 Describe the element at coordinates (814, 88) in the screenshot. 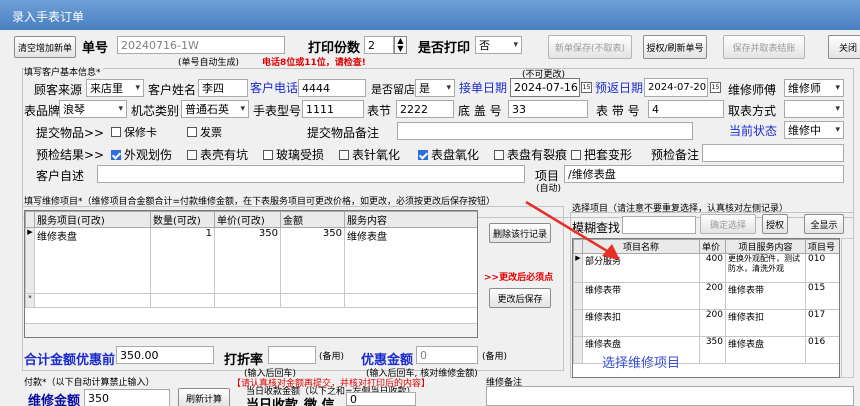

I see `technician-select: 维修师` at that location.